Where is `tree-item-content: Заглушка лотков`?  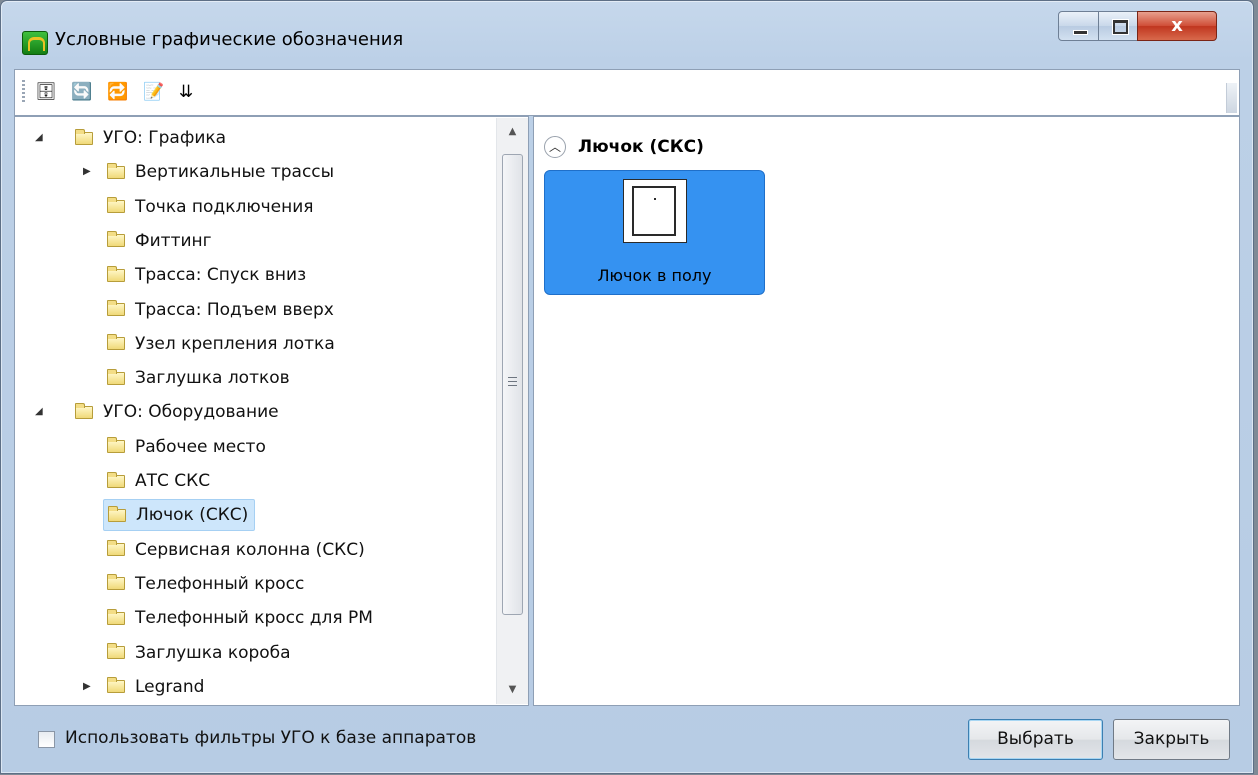
tree-item-content: Заглушка лотков is located at coordinates (199, 378).